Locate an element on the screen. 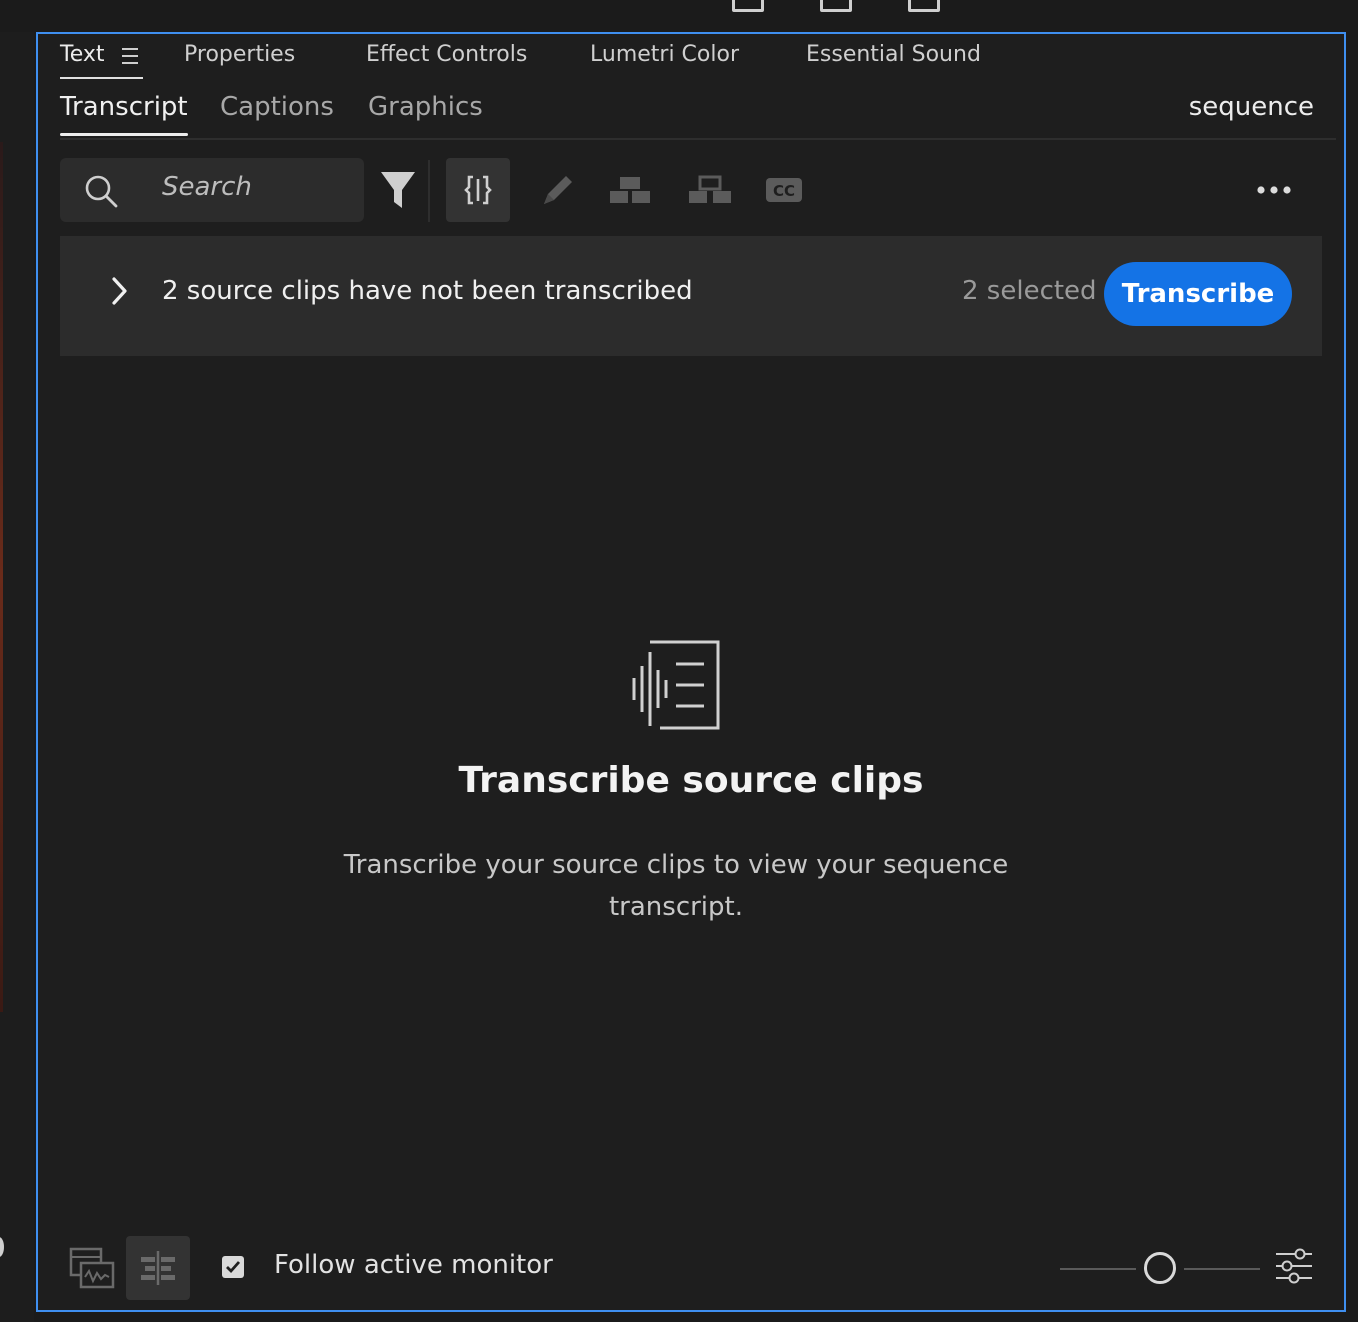  checkmark-icon is located at coordinates (233, 1267).